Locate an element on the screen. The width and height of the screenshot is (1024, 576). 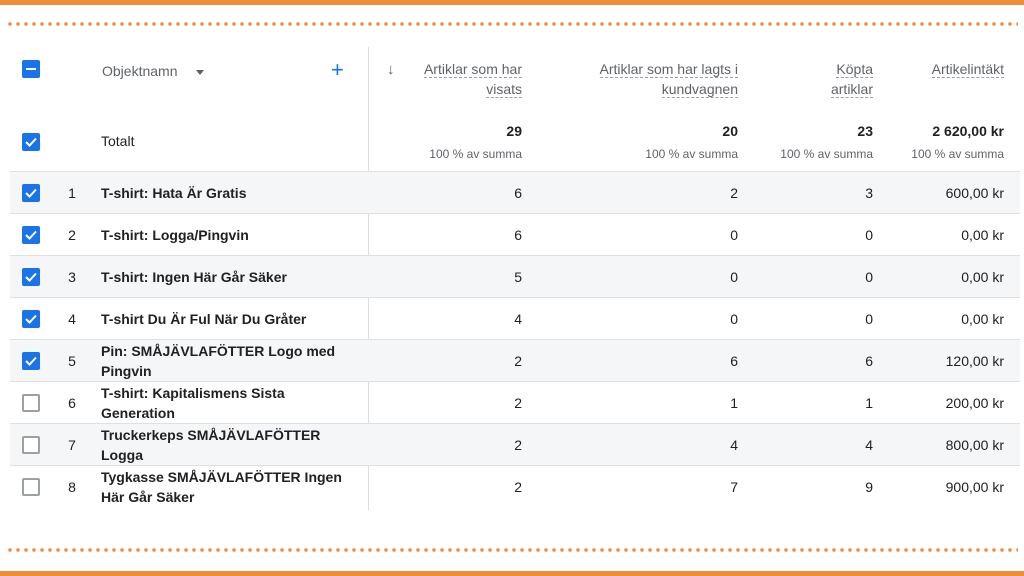
row-index: 4 is located at coordinates (72, 319).